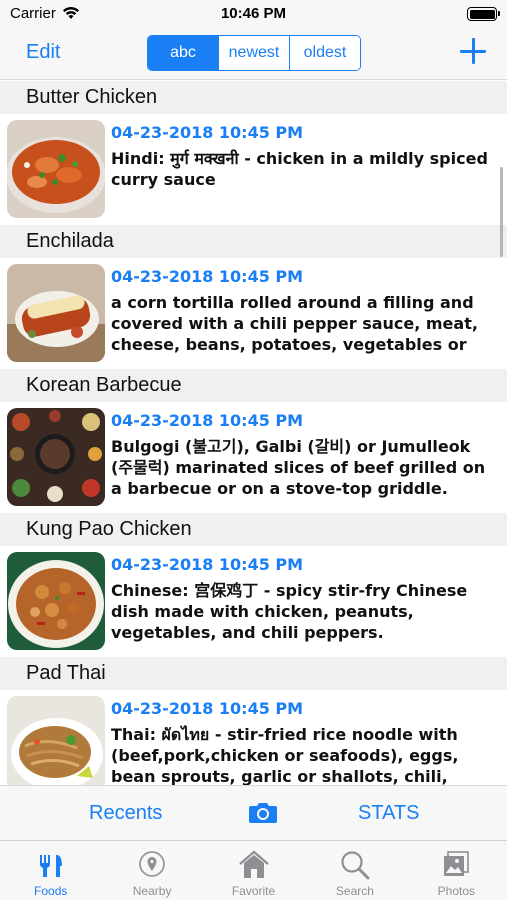 This screenshot has width=507, height=900. What do you see at coordinates (501, 212) in the screenshot?
I see `scroll-indicator` at bounding box center [501, 212].